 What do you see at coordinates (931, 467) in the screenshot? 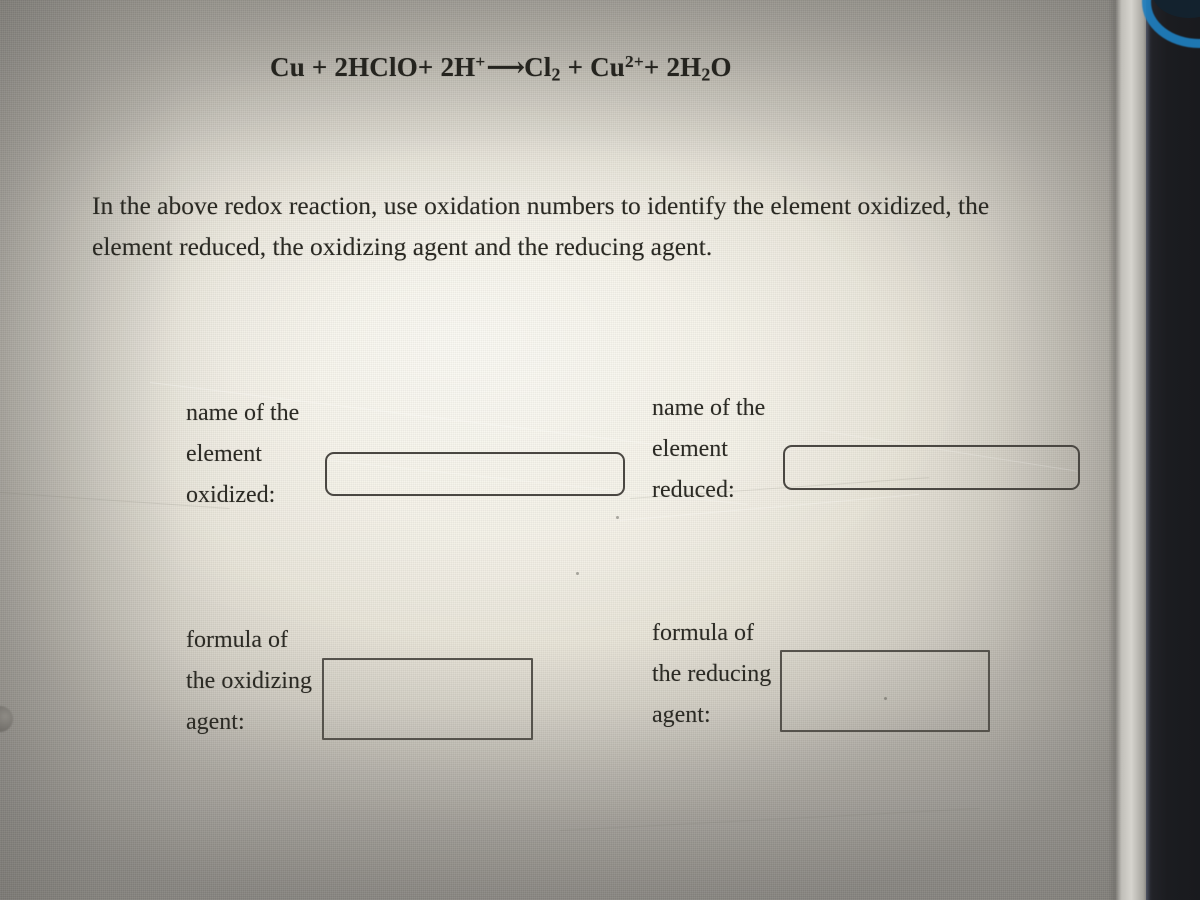
I see `input-element-reduced` at bounding box center [931, 467].